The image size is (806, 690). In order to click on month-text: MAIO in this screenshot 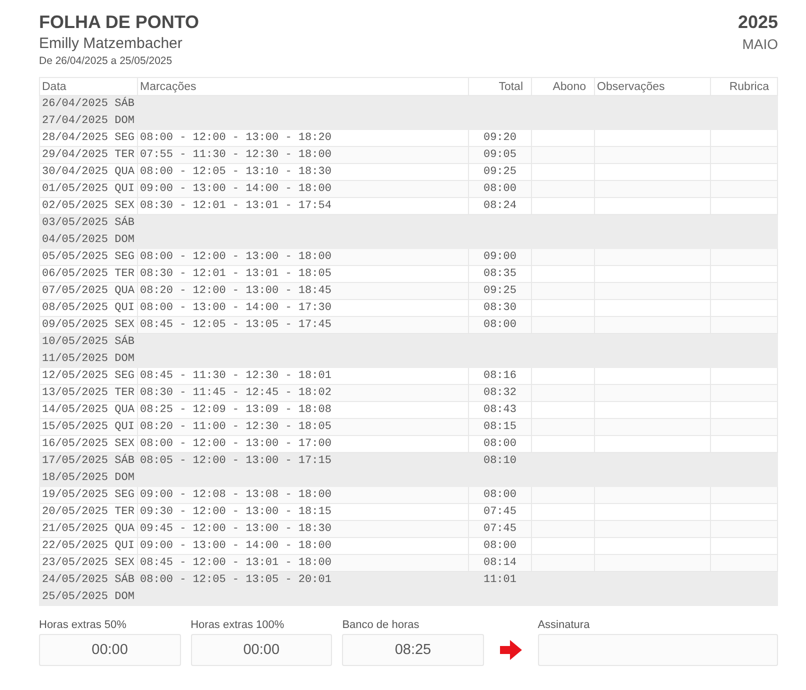, I will do `click(759, 44)`.